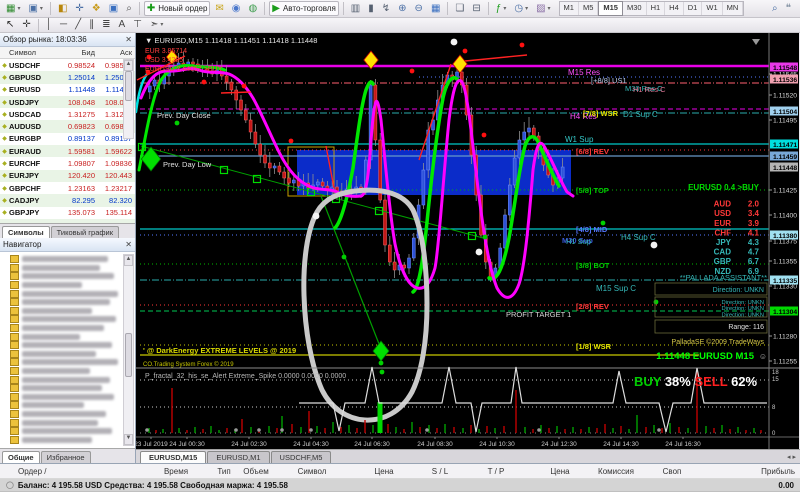 Image resolution: width=800 pixels, height=501 pixels. Describe the element at coordinates (63, 25) in the screenshot. I see `hline-tool: ─` at that location.